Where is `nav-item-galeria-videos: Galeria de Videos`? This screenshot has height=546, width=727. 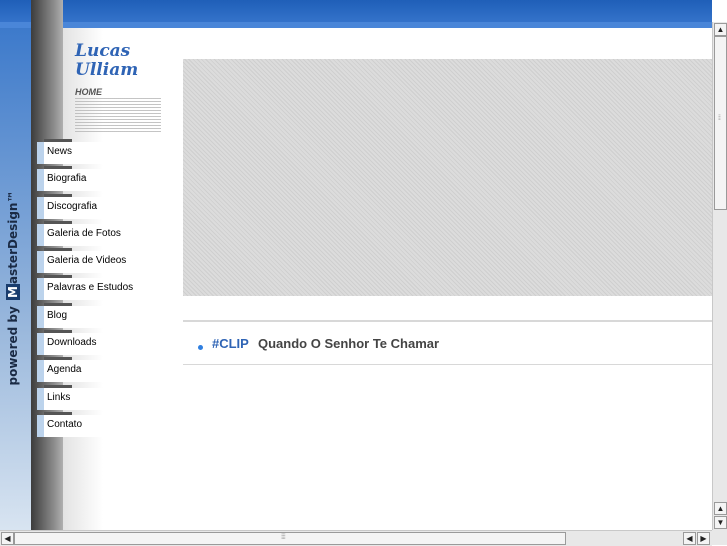 nav-item-galeria-videos: Galeria de Videos is located at coordinates (100, 261).